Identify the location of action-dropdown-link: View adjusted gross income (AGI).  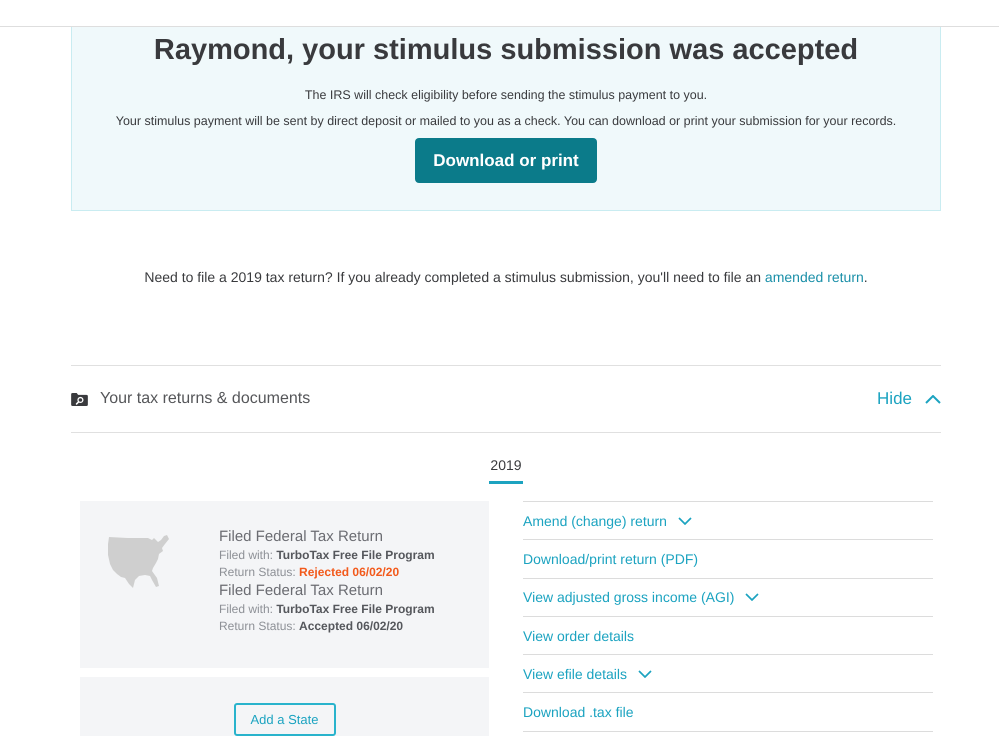
(641, 597).